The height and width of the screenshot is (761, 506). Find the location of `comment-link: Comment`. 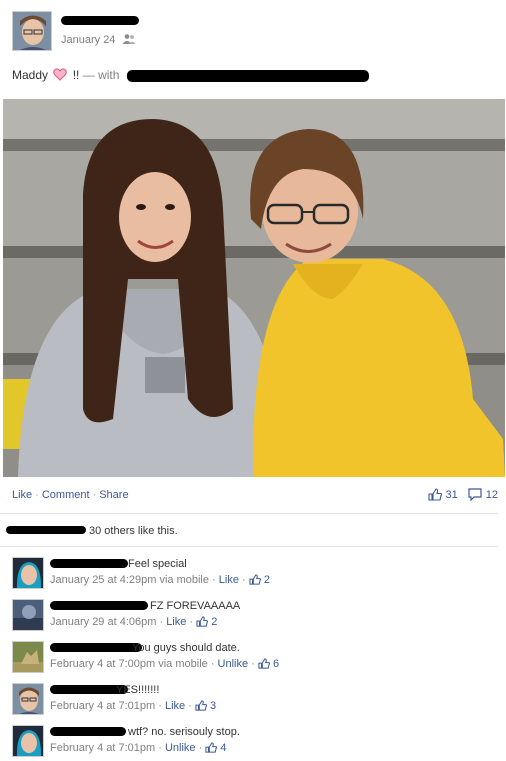

comment-link: Comment is located at coordinates (66, 495).